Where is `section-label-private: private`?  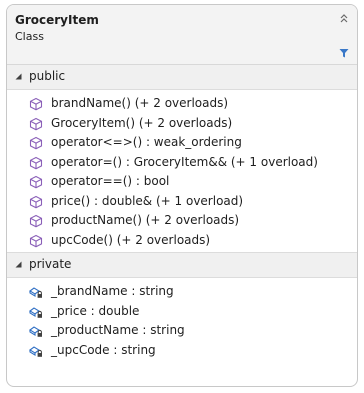 section-label-private: private is located at coordinates (50, 264).